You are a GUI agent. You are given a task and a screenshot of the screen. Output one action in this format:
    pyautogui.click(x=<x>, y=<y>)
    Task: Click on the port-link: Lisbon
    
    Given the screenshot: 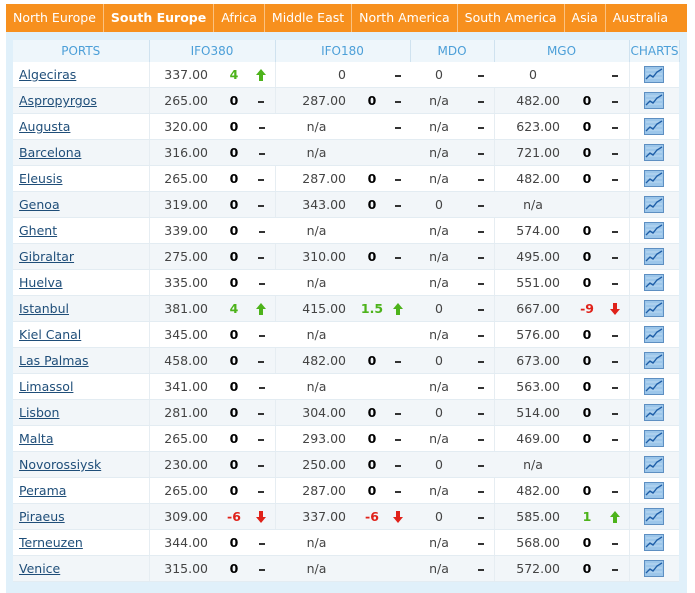 What is the action you would take?
    pyautogui.click(x=39, y=412)
    